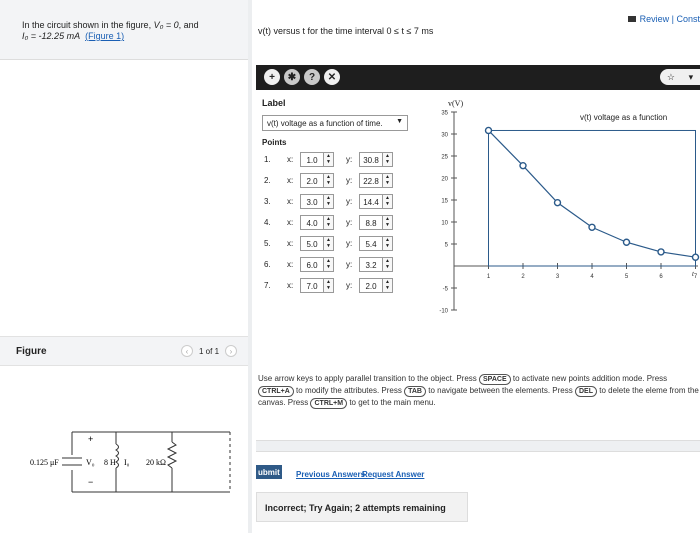 Image resolution: width=700 pixels, height=533 pixels. What do you see at coordinates (267, 159) in the screenshot?
I see `point-number: 1.` at bounding box center [267, 159].